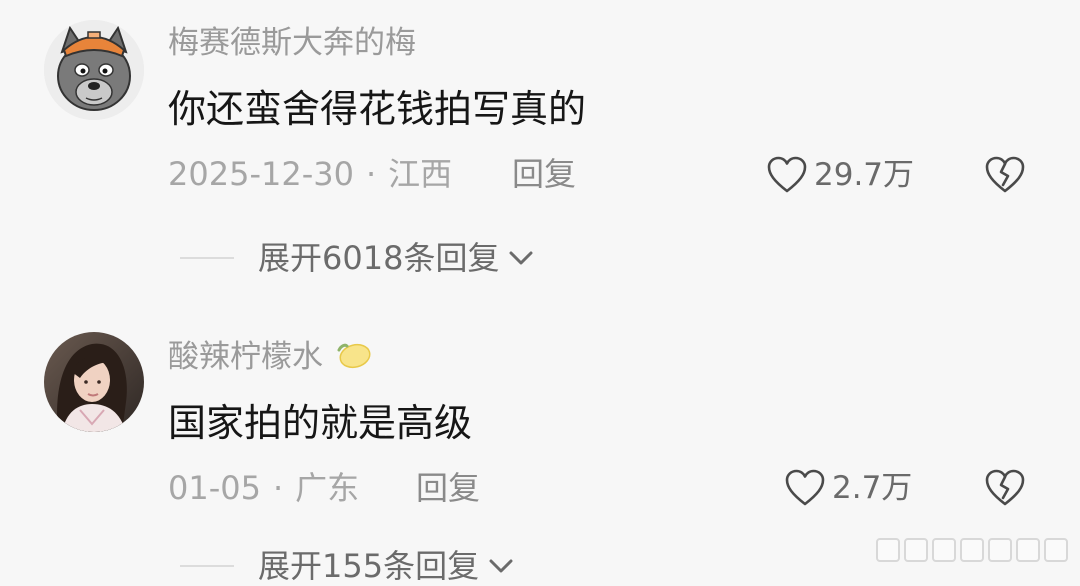 The height and width of the screenshot is (586, 1080). What do you see at coordinates (214, 488) in the screenshot?
I see `comment-date: 01-05` at bounding box center [214, 488].